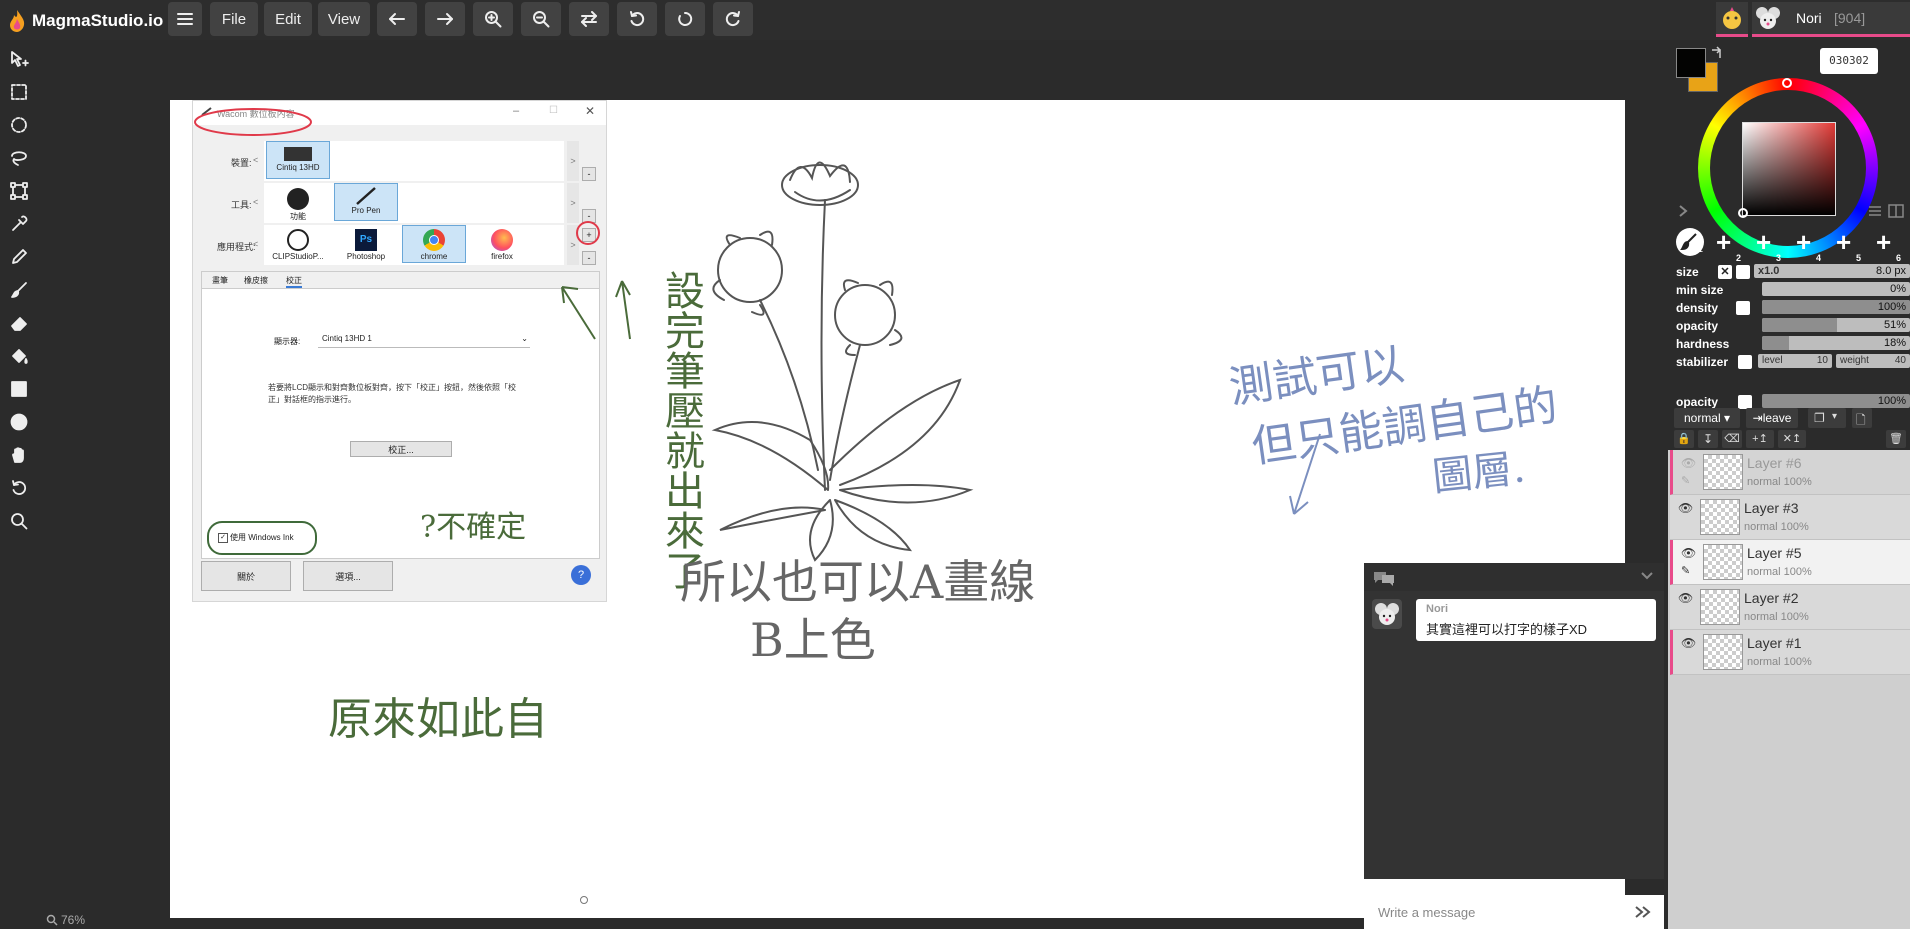  What do you see at coordinates (19, 356) in the screenshot?
I see `fill-tool` at bounding box center [19, 356].